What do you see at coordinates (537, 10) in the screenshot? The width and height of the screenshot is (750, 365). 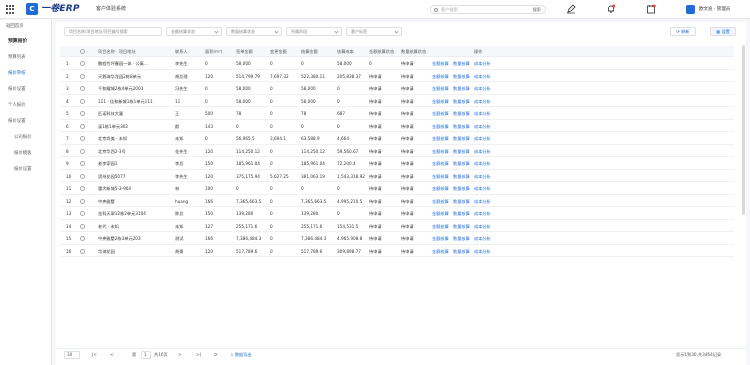 I see `search-button: 搜索` at bounding box center [537, 10].